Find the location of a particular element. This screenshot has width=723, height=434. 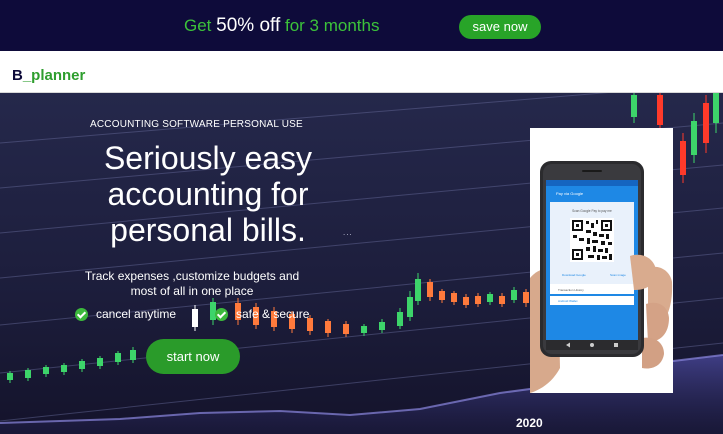

save-now-button: save now is located at coordinates (500, 27).